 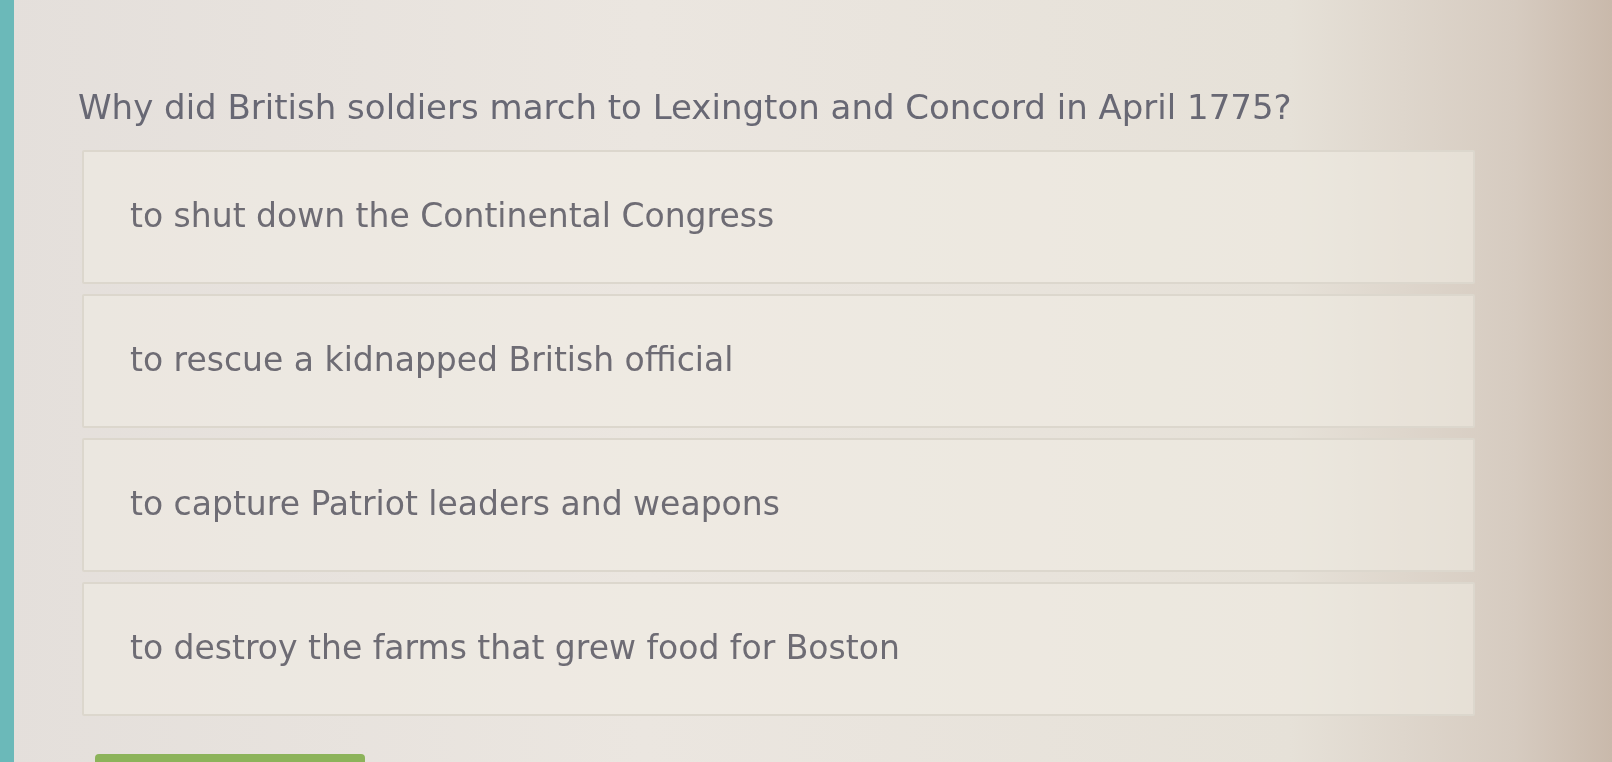 I want to click on question-text: Why did British soldiers march to Lexington and Concord in April 1775?, so click(x=685, y=107).